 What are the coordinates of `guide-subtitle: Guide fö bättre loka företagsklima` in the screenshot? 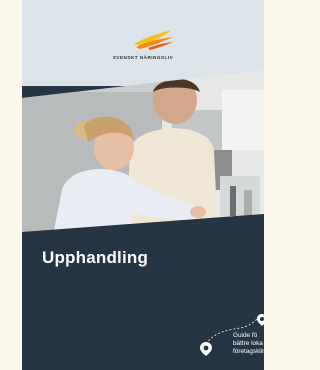 It's located at (248, 344).